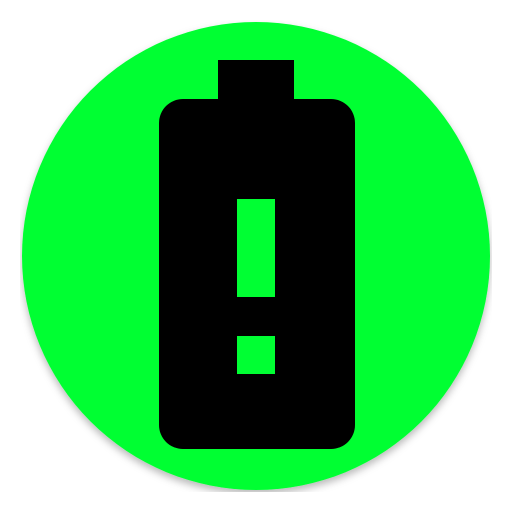 Image resolution: width=512 pixels, height=512 pixels. What do you see at coordinates (256, 80) in the screenshot?
I see `battery-terminal` at bounding box center [256, 80].